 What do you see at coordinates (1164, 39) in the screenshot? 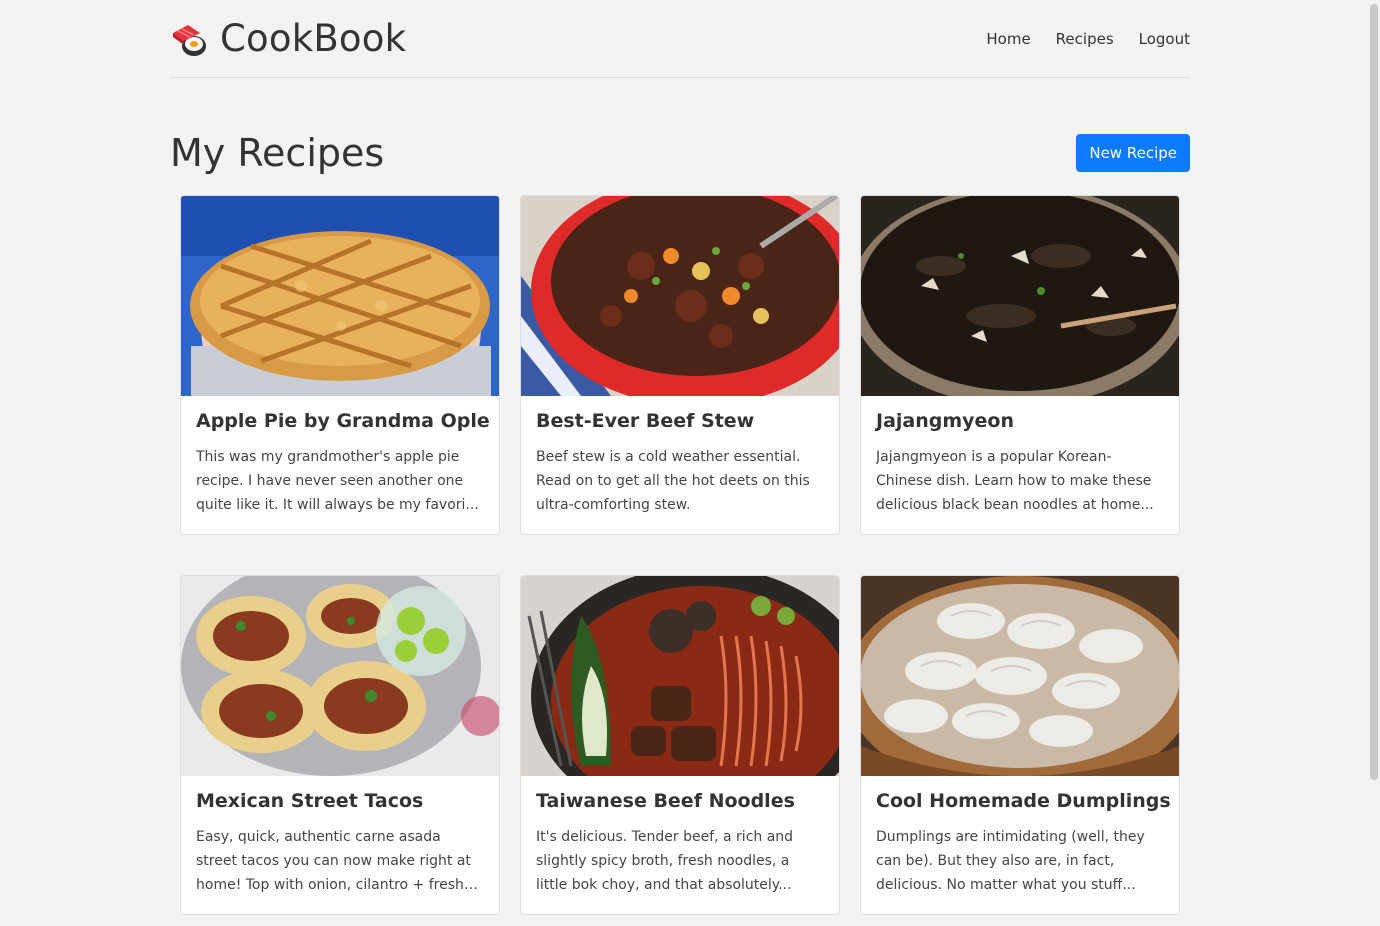
I see `nav-logout-link: Logout` at bounding box center [1164, 39].